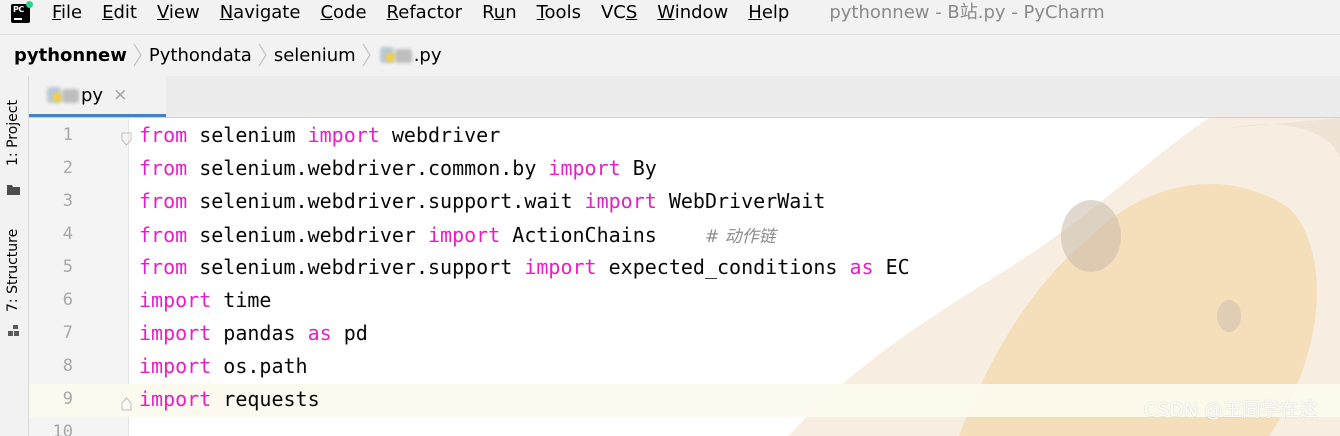 The height and width of the screenshot is (436, 1340). Describe the element at coordinates (125, 12) in the screenshot. I see `menu-item-text: dit` at that location.